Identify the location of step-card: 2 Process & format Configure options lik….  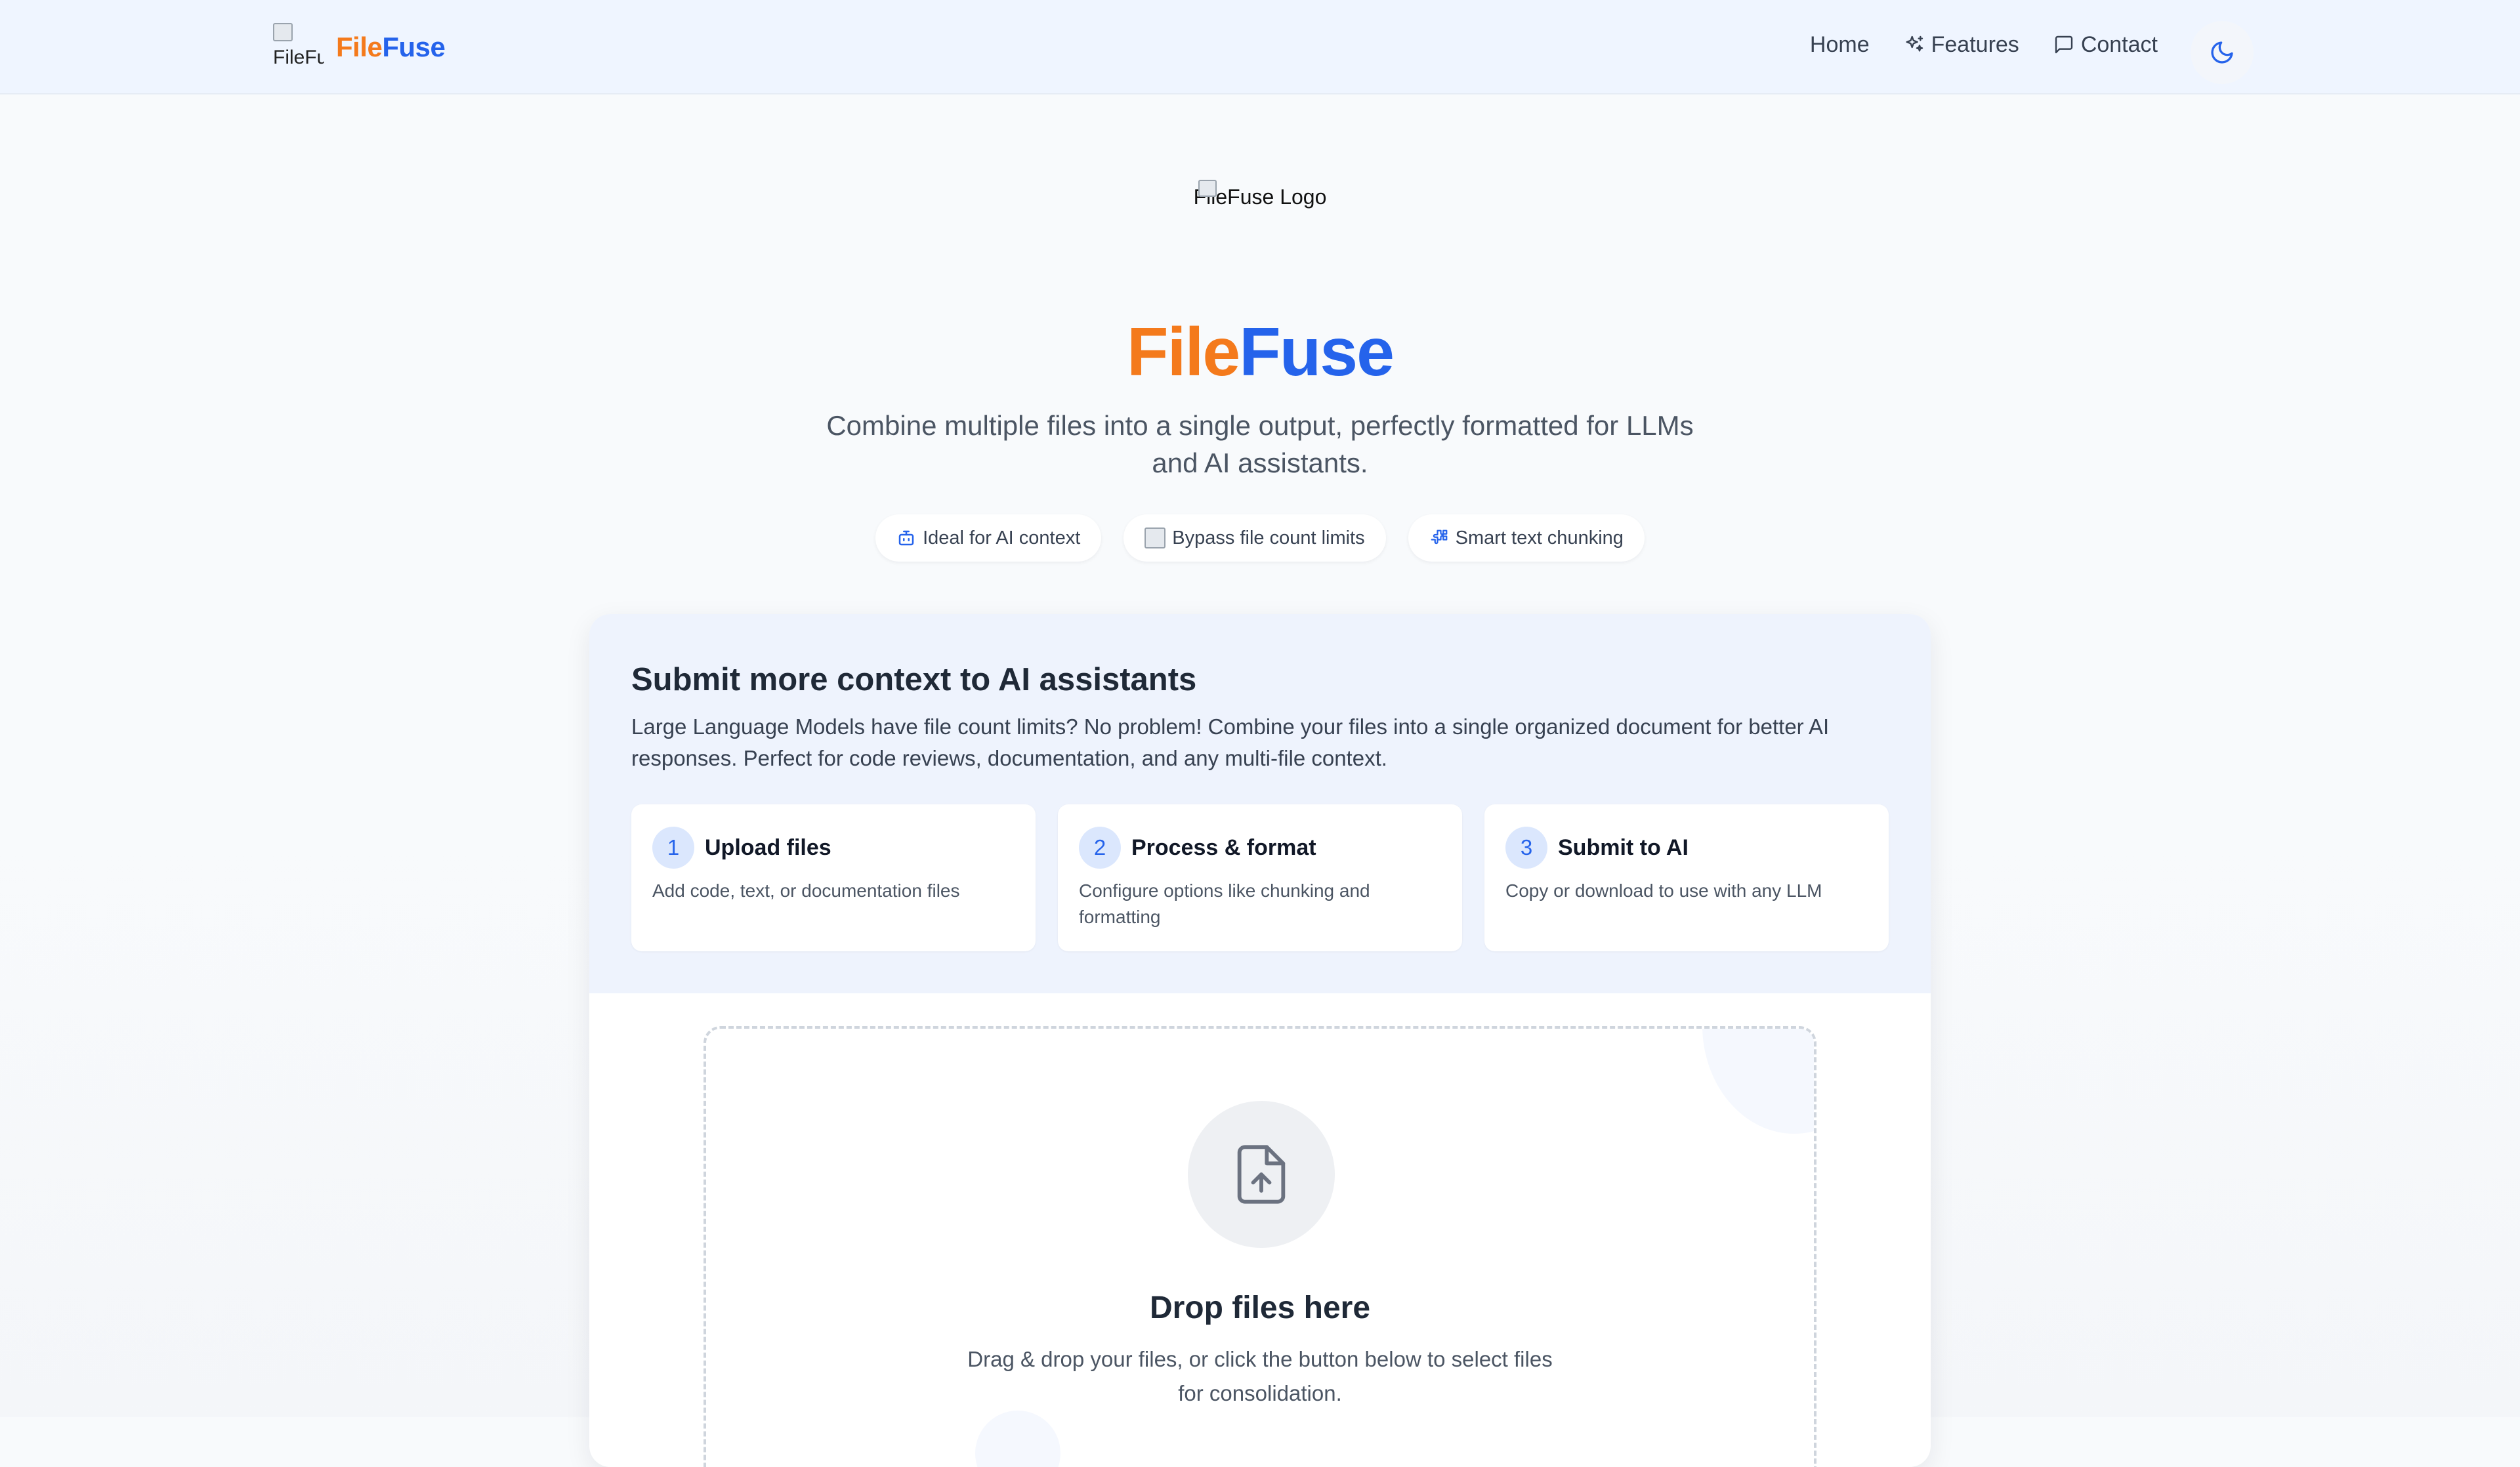
(1260, 877).